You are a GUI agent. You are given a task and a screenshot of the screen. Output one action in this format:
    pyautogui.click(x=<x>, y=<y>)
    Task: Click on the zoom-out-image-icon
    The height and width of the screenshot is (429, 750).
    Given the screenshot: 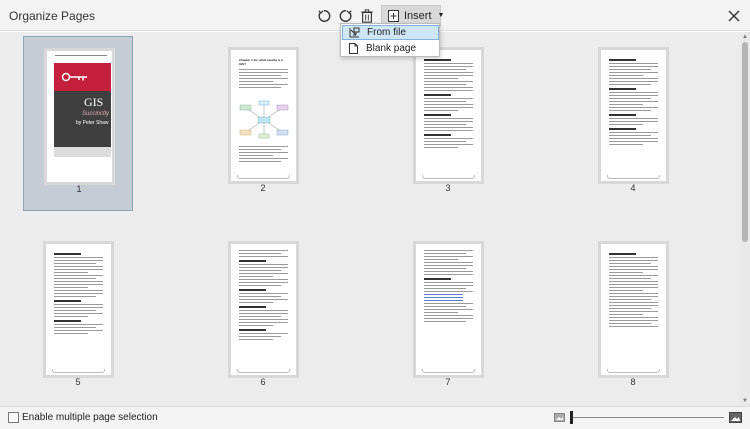 What is the action you would take?
    pyautogui.click(x=559, y=417)
    